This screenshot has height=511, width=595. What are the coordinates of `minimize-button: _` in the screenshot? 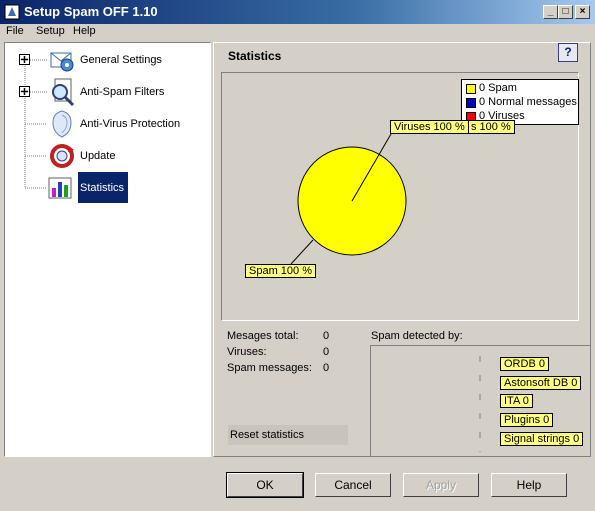 It's located at (550, 12).